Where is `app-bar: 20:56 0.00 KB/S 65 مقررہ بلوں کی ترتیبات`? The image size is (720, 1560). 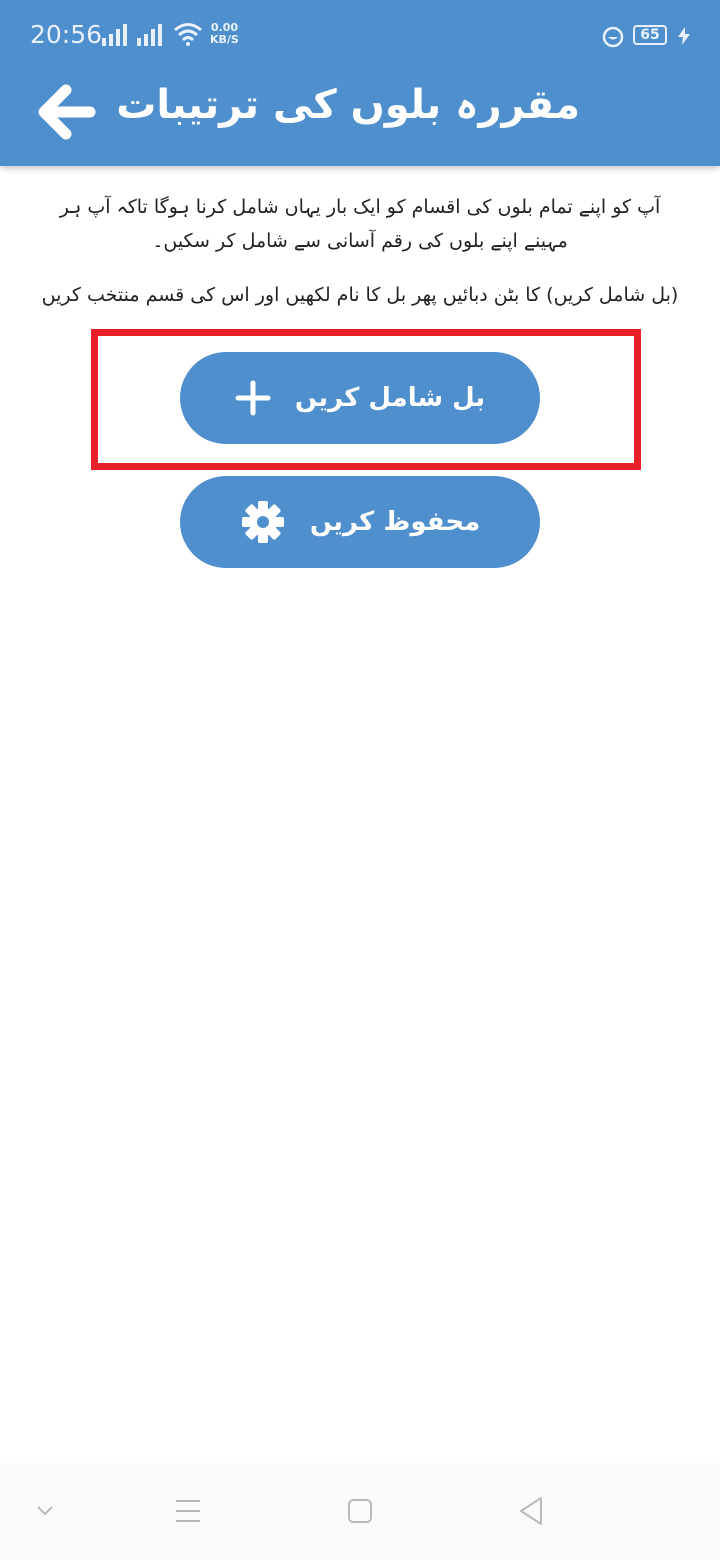
app-bar: 20:56 0.00 KB/S 65 مقررہ بلوں کی ترتیبات is located at coordinates (360, 83).